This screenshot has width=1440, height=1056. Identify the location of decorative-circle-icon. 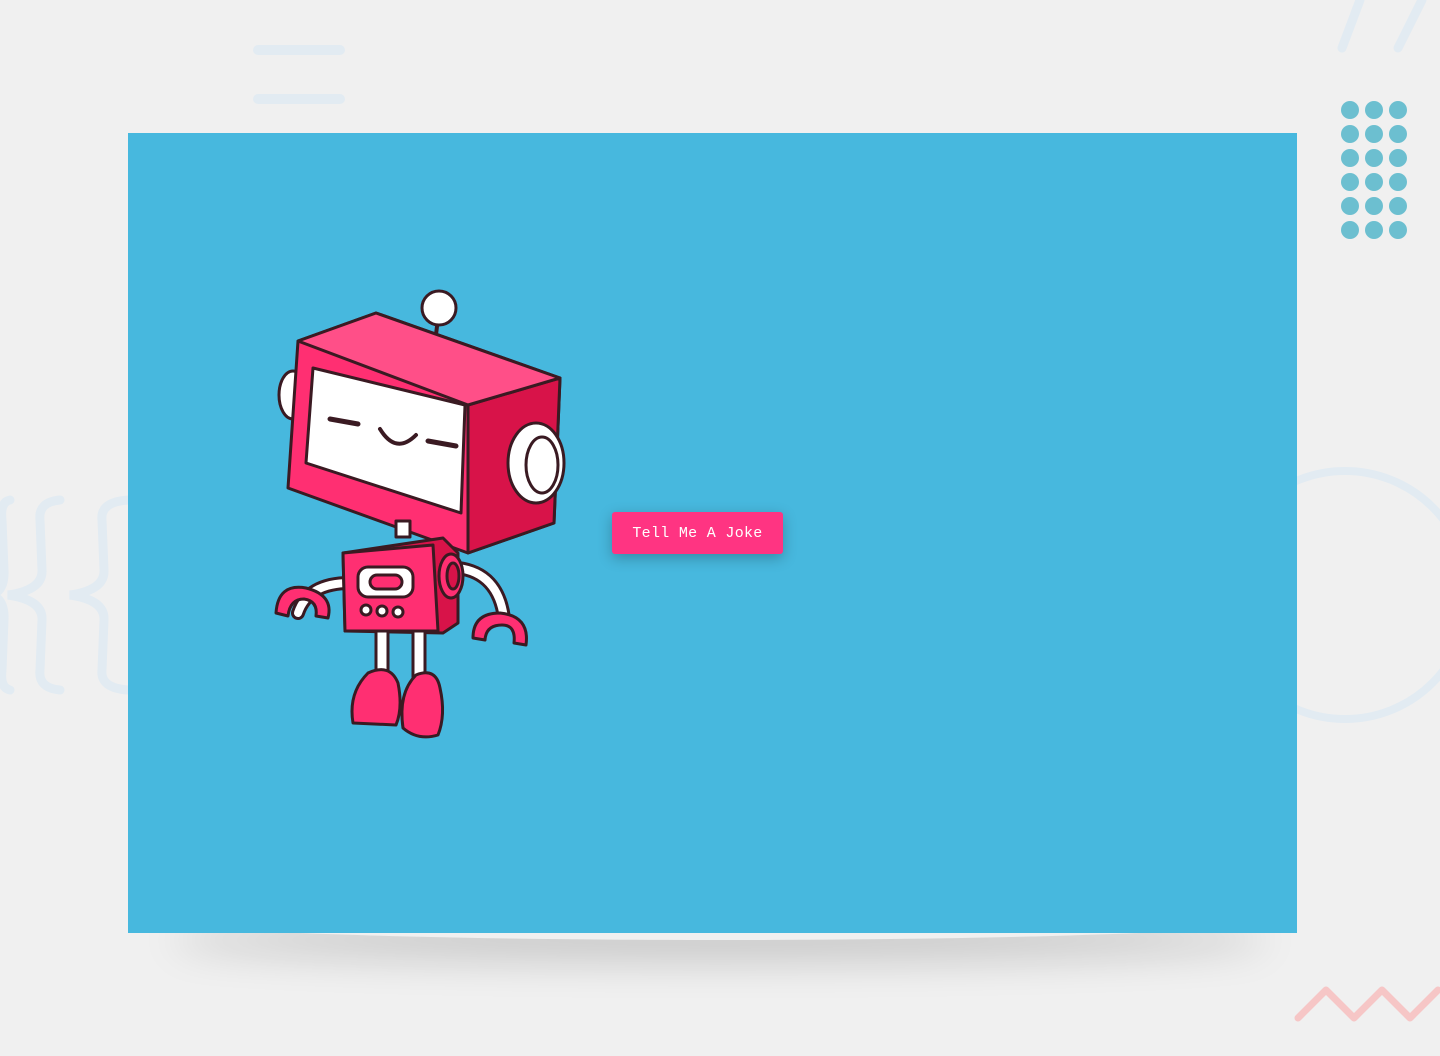
(1365, 595).